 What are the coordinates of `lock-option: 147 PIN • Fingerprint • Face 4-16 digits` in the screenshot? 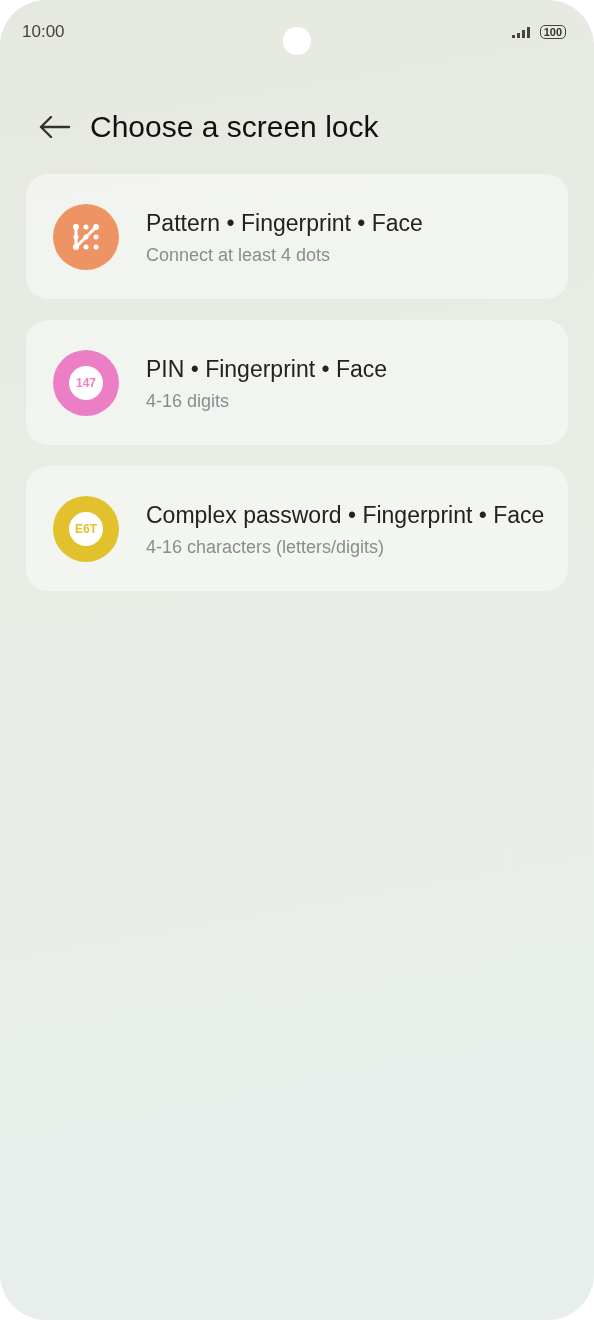 It's located at (297, 382).